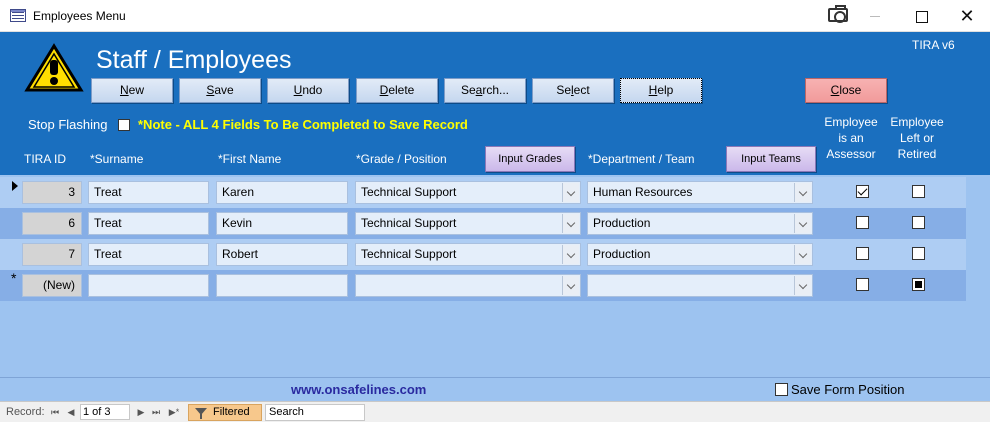  What do you see at coordinates (848, 389) in the screenshot?
I see `save-form-position-label: Save Form Position` at bounding box center [848, 389].